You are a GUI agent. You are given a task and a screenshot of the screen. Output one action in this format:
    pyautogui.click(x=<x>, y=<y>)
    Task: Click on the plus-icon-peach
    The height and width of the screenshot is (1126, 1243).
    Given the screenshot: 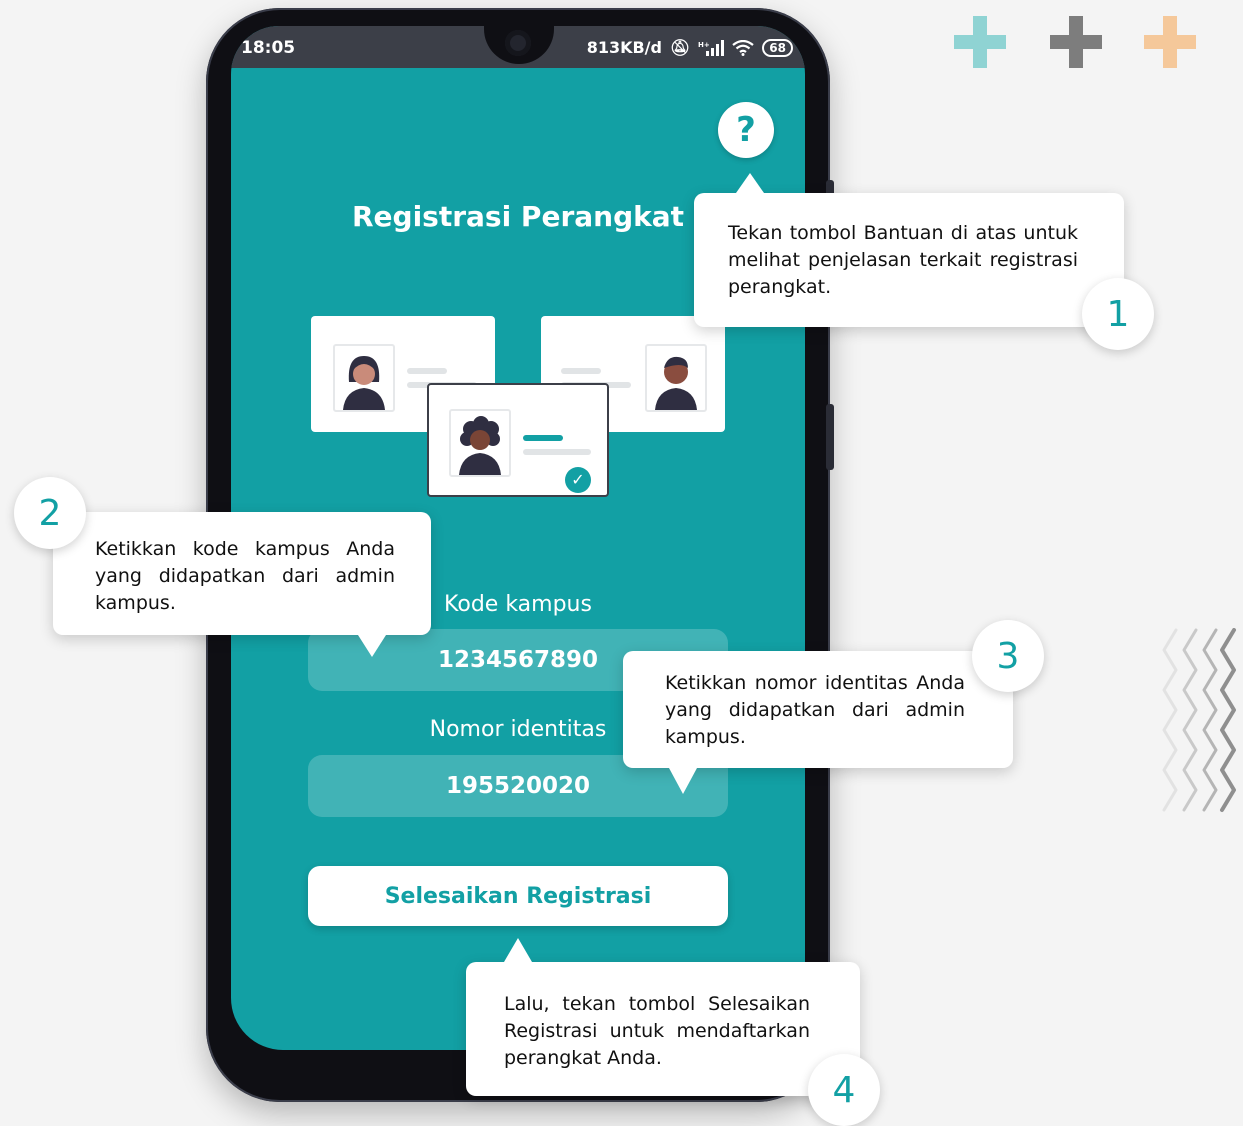 What is the action you would take?
    pyautogui.click(x=1170, y=42)
    